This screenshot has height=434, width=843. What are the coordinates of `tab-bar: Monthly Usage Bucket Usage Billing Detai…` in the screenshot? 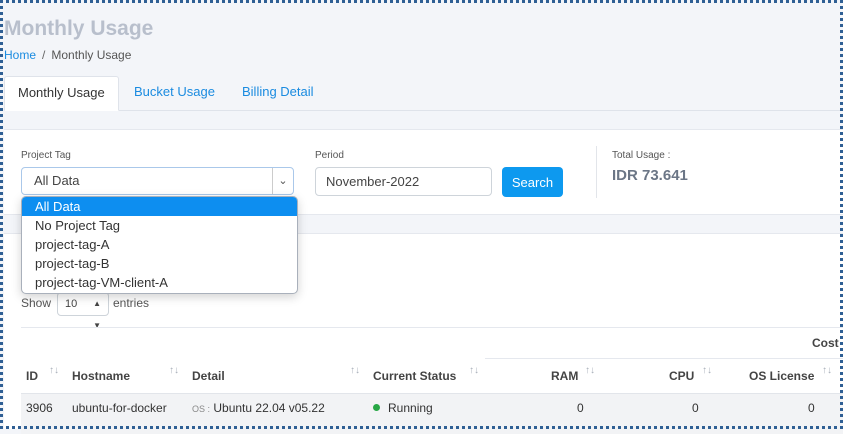 It's located at (423, 93).